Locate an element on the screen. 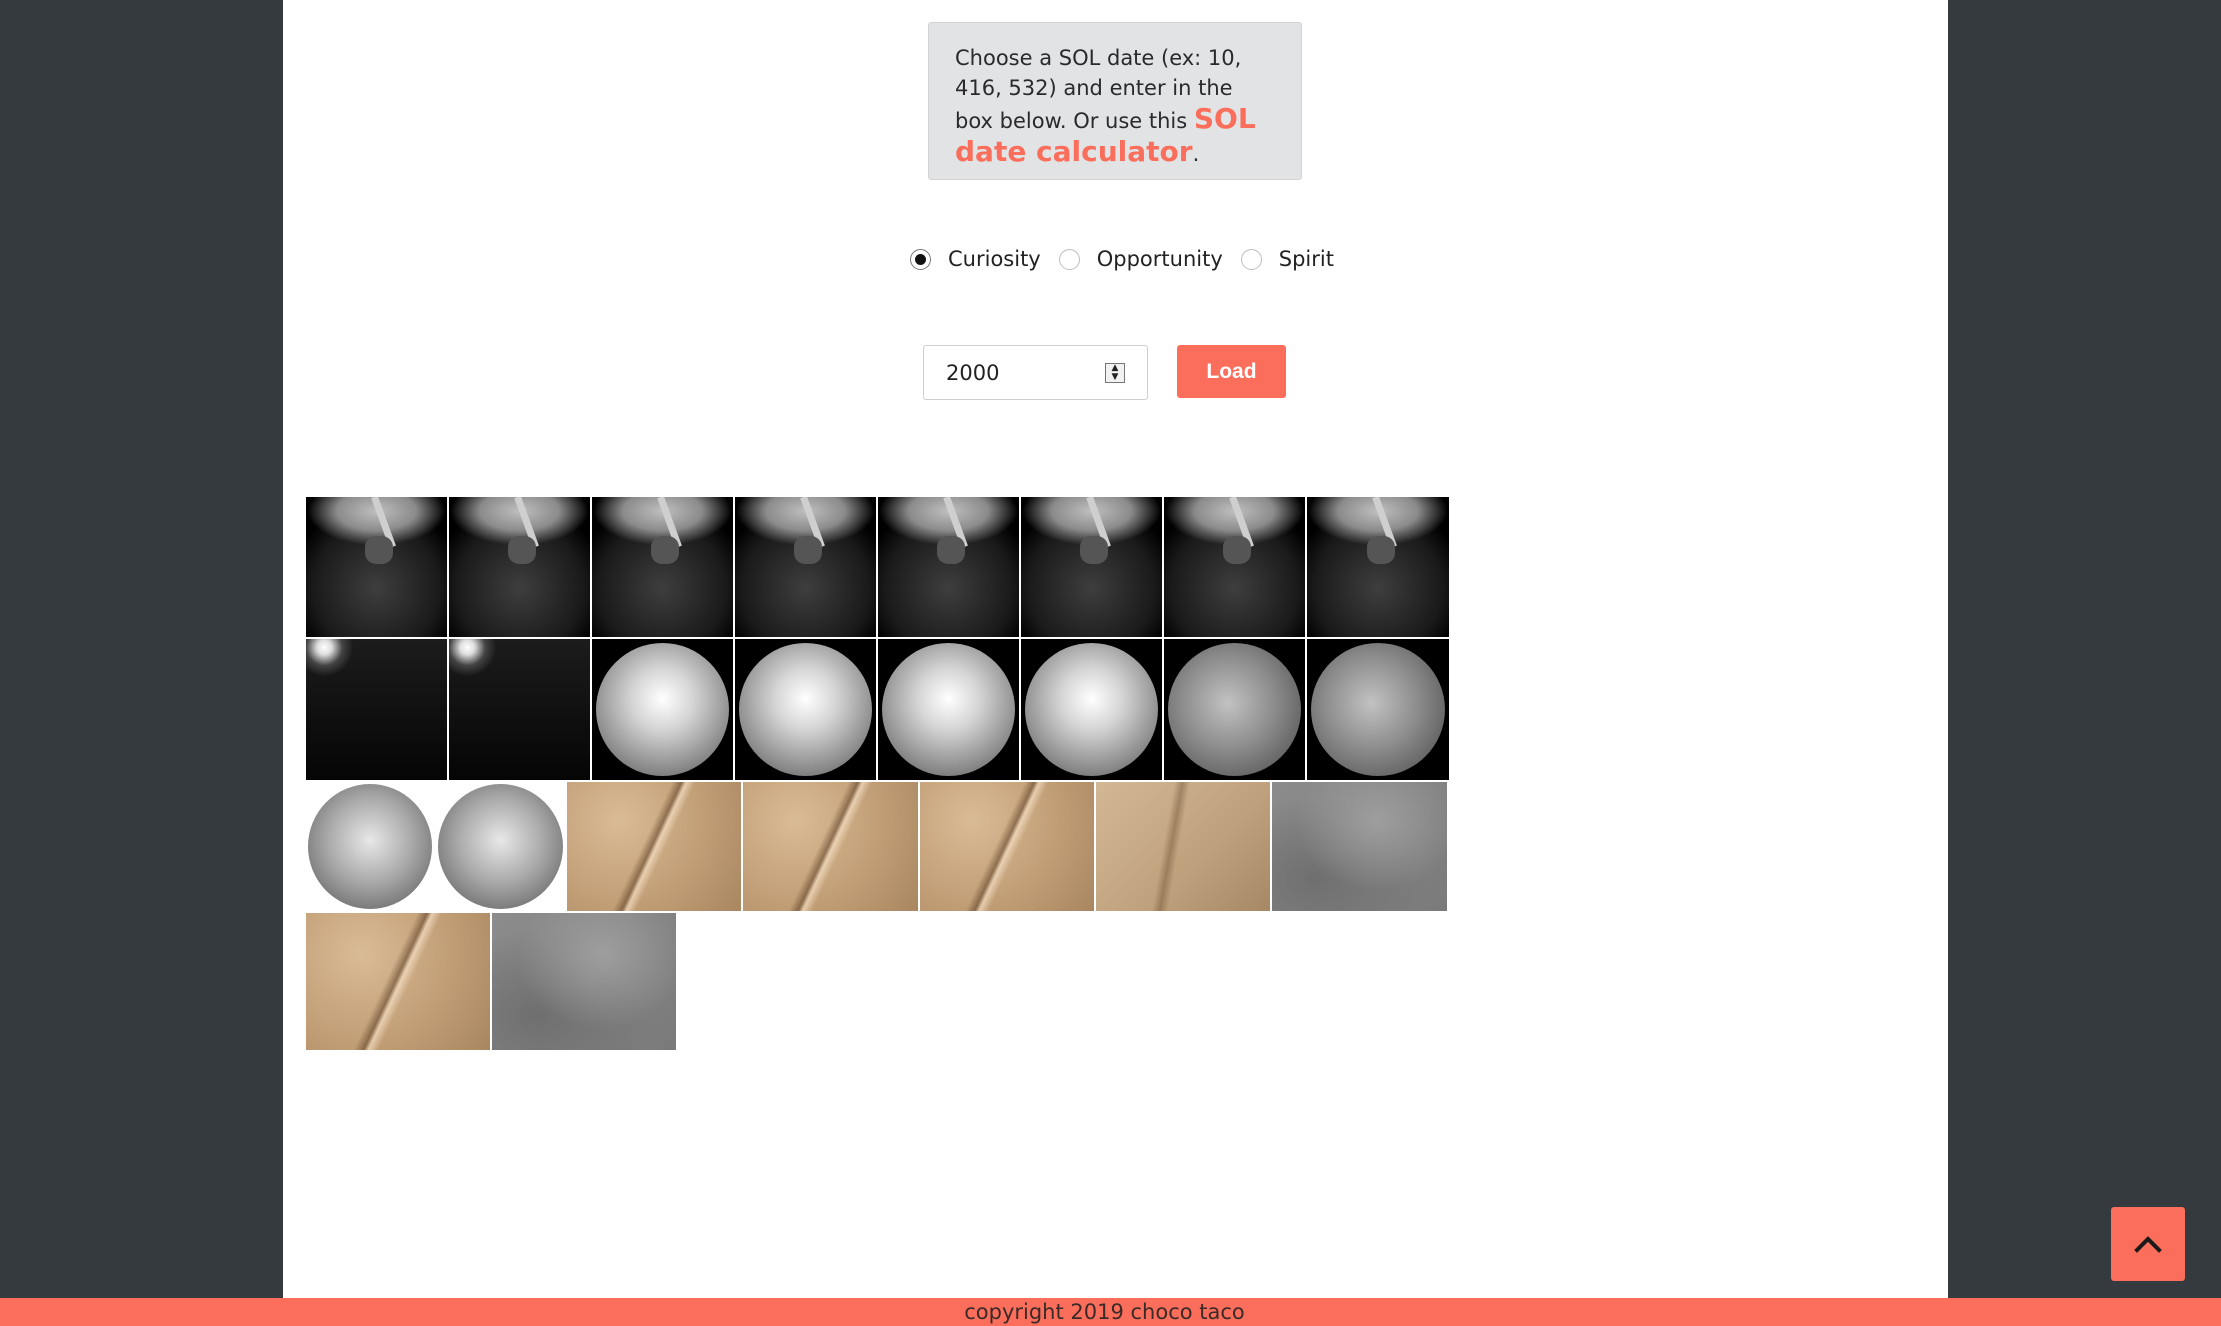 The width and height of the screenshot is (2221, 1326). radio-opportunity: Opportunity is located at coordinates (1140, 259).